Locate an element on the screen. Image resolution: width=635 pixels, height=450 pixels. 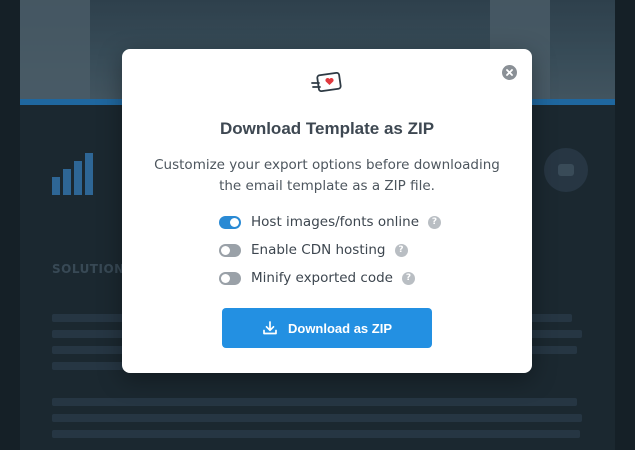
option-label: Enable CDN hosting is located at coordinates (318, 250).